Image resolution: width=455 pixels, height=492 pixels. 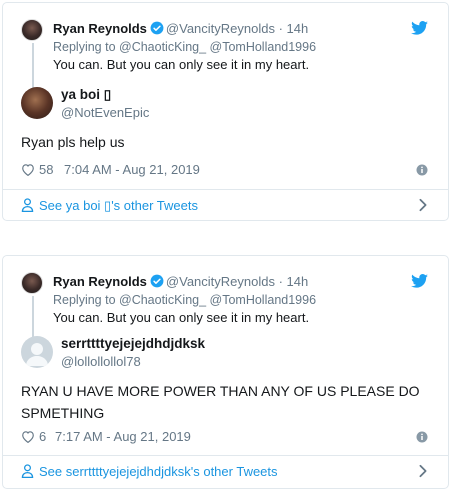 I want to click on default-avatar-icon, so click(x=37, y=354).